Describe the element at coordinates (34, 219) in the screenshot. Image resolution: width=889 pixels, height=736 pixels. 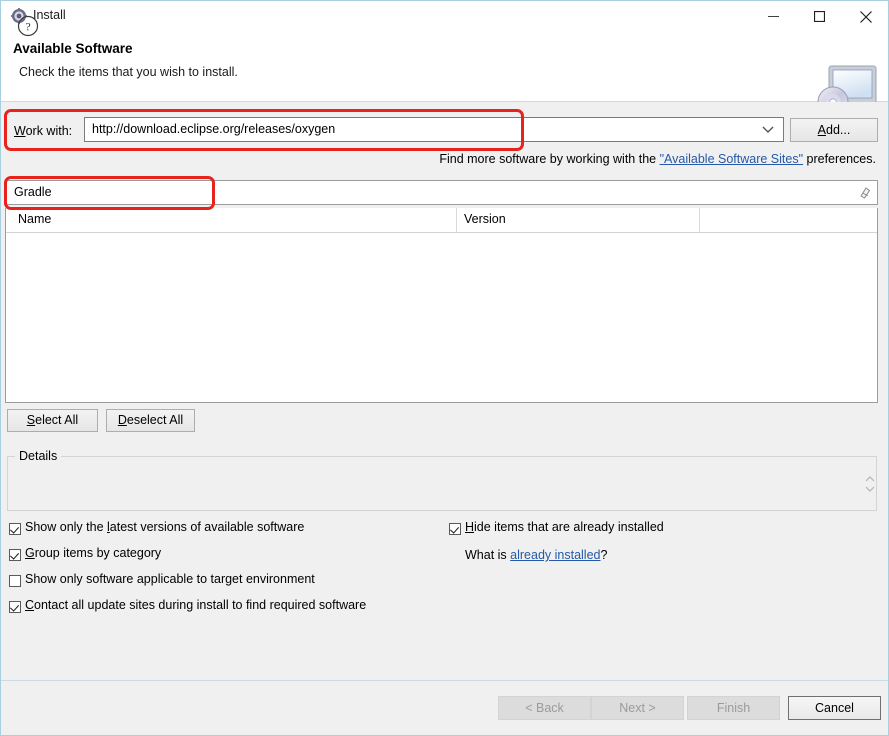
I see `column-header-name: Name` at that location.